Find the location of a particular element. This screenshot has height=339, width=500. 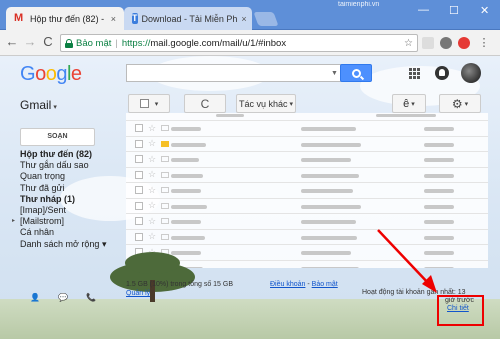

minimize-button: — is located at coordinates (423, 10).